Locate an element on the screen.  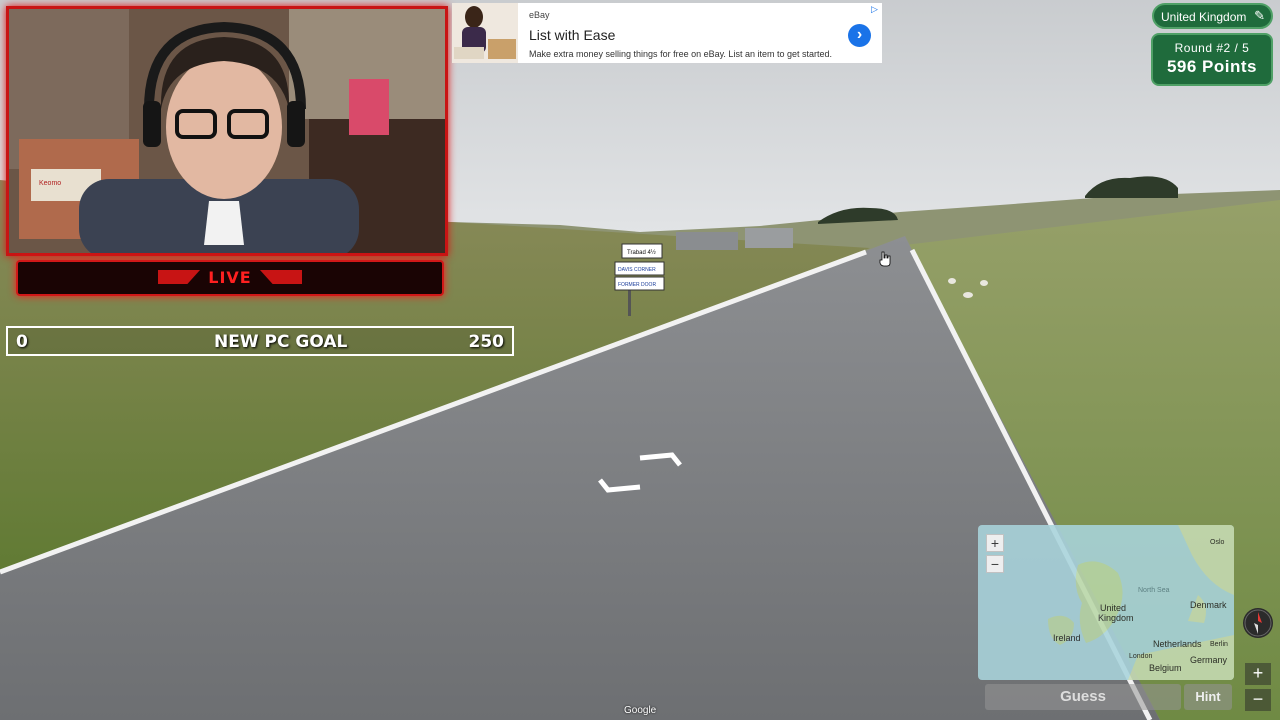
zoom-out-button: − is located at coordinates (1258, 700).